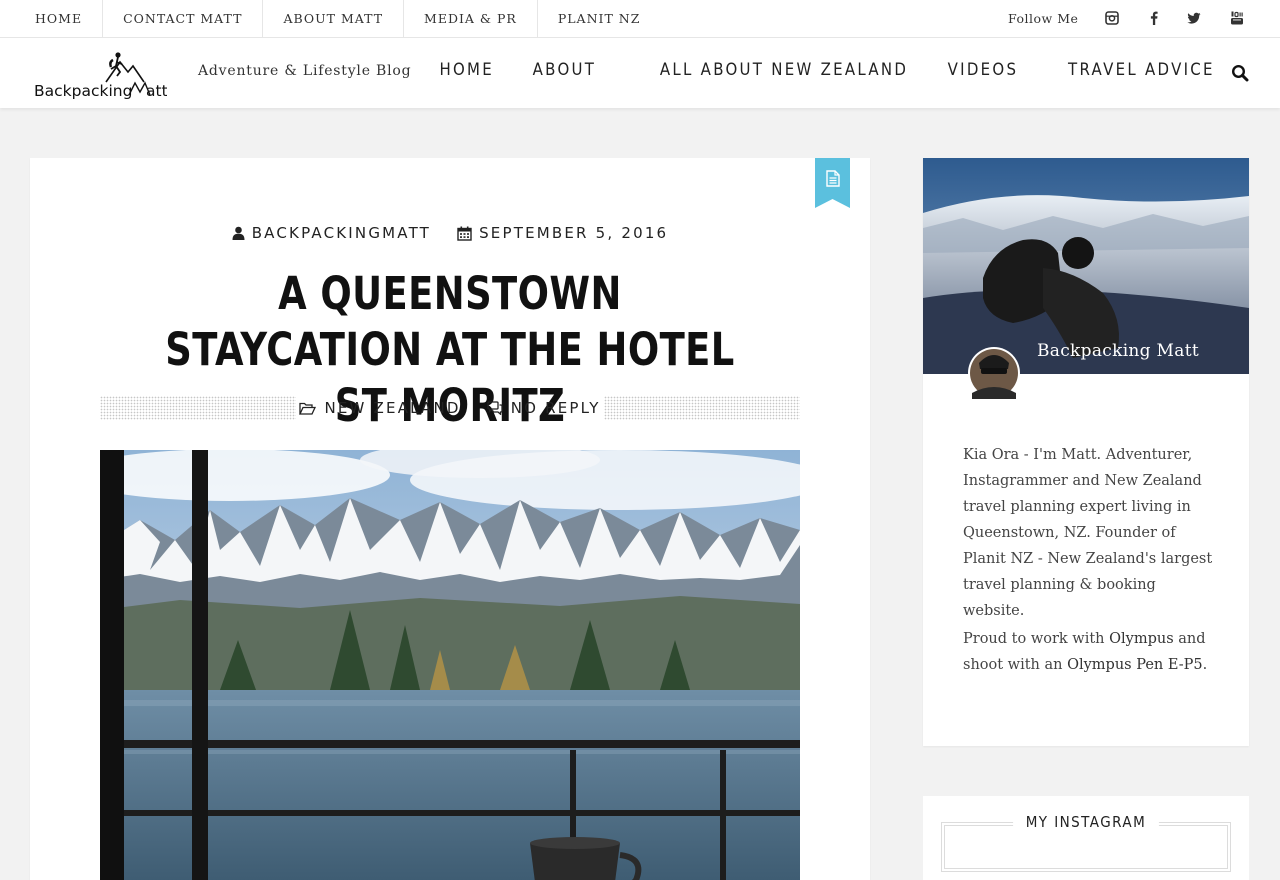  Describe the element at coordinates (308, 408) in the screenshot. I see `folder-open-icon` at that location.